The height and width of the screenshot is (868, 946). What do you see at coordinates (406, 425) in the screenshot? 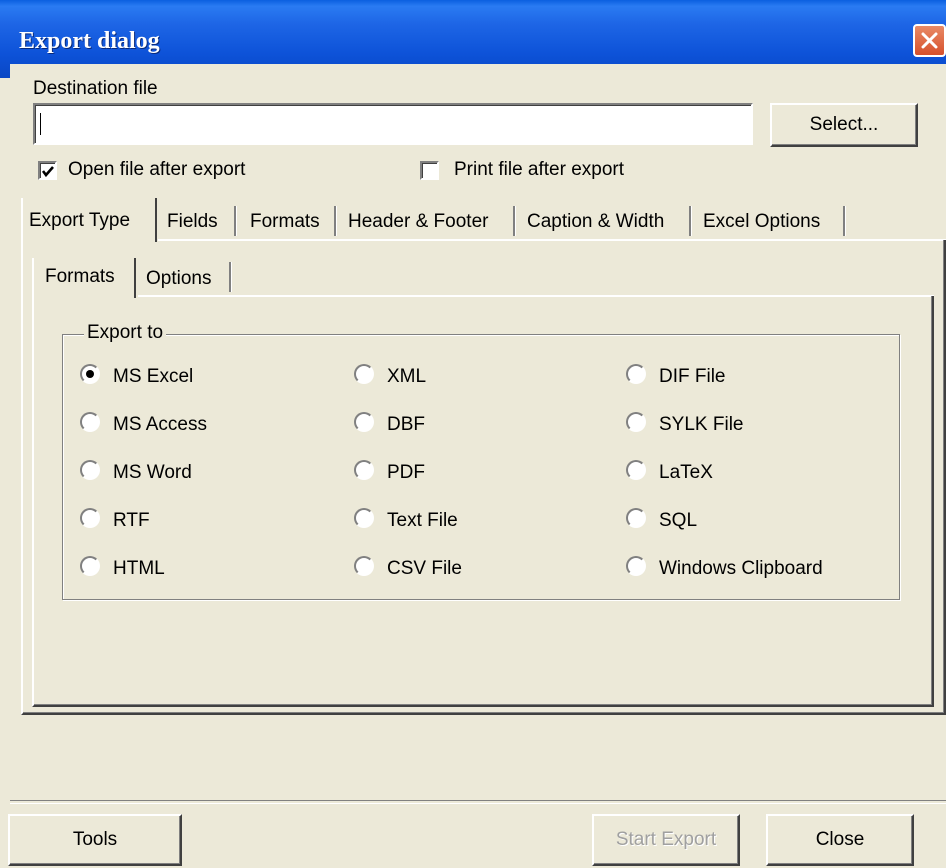
I see `option-dbf-label: DBF` at bounding box center [406, 425].